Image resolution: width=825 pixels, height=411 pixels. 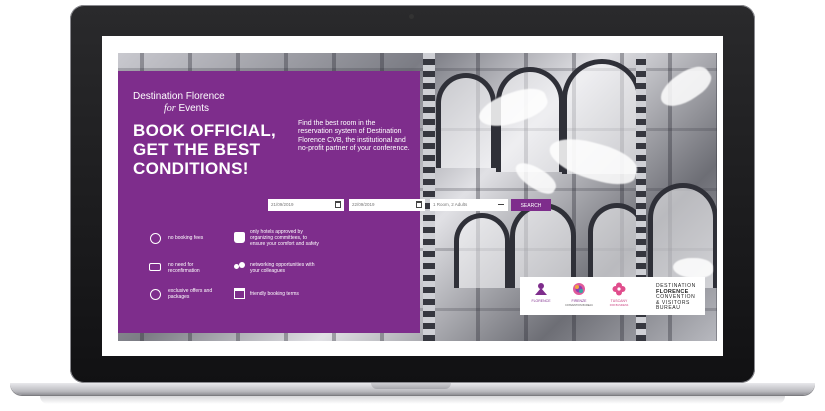 What do you see at coordinates (179, 96) in the screenshot?
I see `brand-title: Destination Florence` at bounding box center [179, 96].